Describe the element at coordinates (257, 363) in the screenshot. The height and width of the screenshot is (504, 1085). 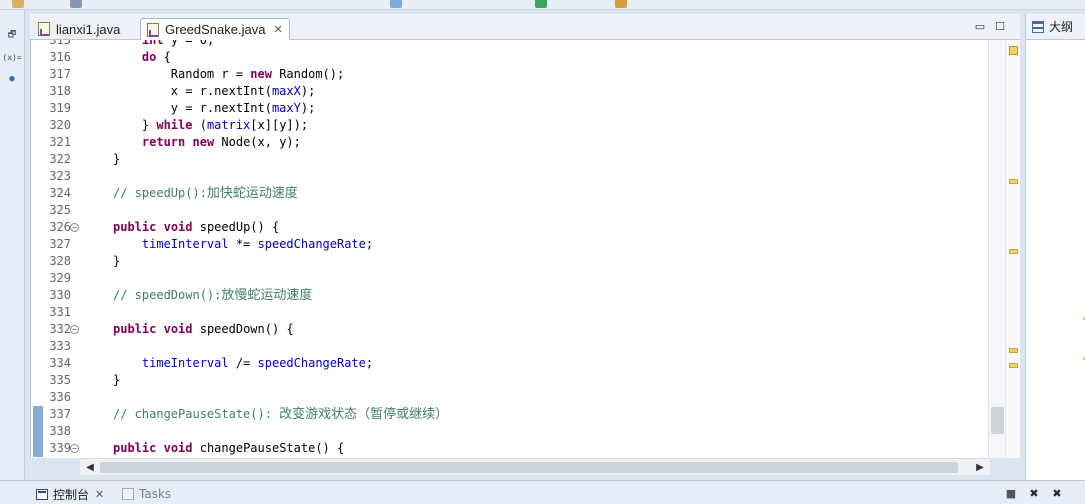
I see `code-text: timeInterval /= speedChangeRate;` at that location.